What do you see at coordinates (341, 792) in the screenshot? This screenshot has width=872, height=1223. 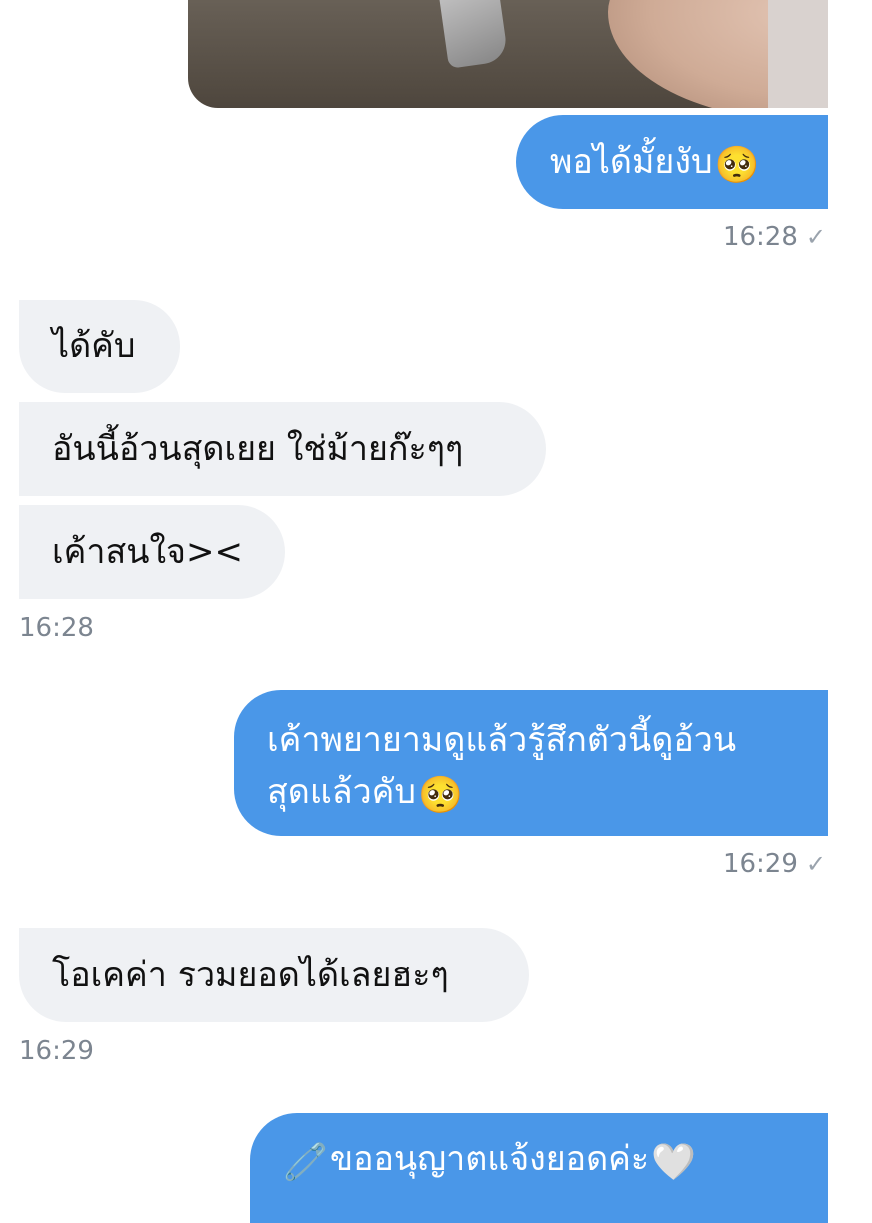 I see `message-text: สุดแล้วคับ` at bounding box center [341, 792].